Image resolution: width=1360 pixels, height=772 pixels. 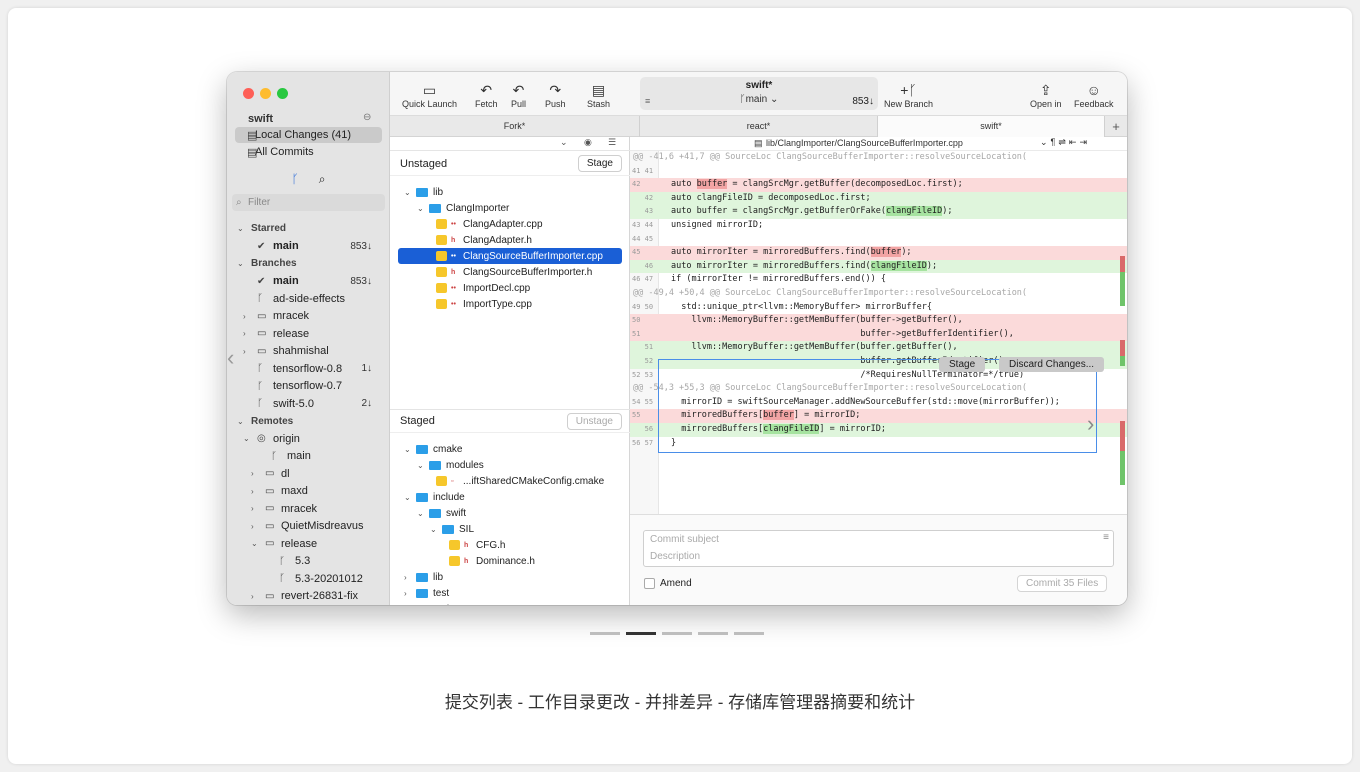 What do you see at coordinates (598, 95) in the screenshot?
I see `stash-button: ▤ Stash` at bounding box center [598, 95].